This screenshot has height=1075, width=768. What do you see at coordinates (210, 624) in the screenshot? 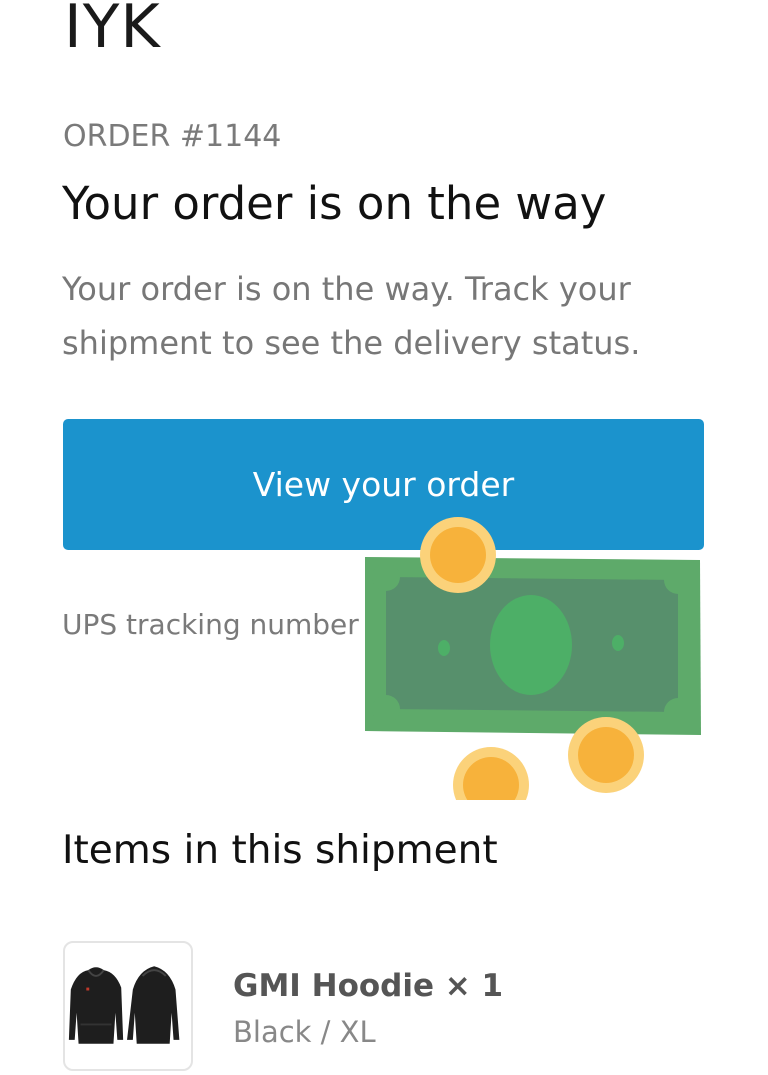
I see `tracking-number-label: UPS tracking number` at bounding box center [210, 624].